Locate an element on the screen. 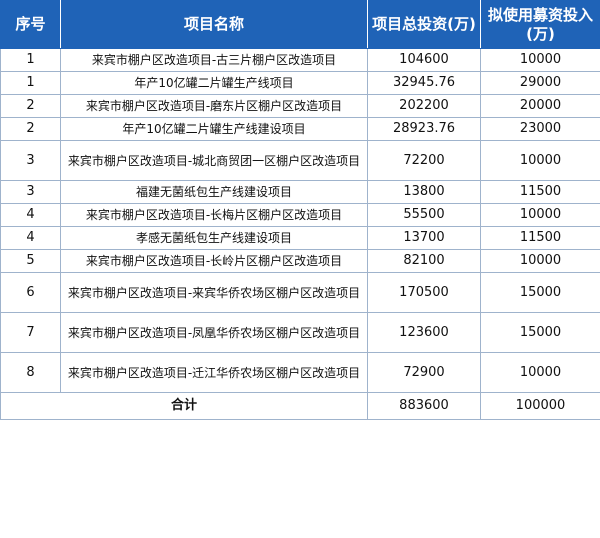 This screenshot has width=600, height=538. table-row: 8 来宾市棚户区改造项目-迁江华侨农场区棚户区改造项目 72900 10000 is located at coordinates (300, 372).